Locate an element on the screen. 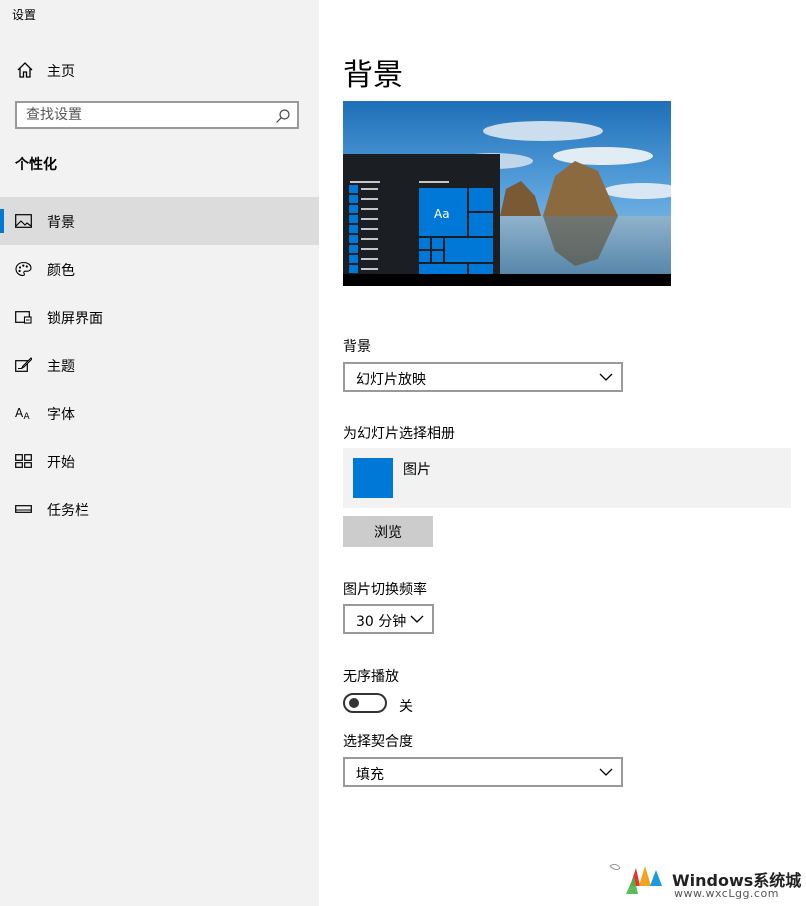 The width and height of the screenshot is (806, 906). search-icon is located at coordinates (283, 116).